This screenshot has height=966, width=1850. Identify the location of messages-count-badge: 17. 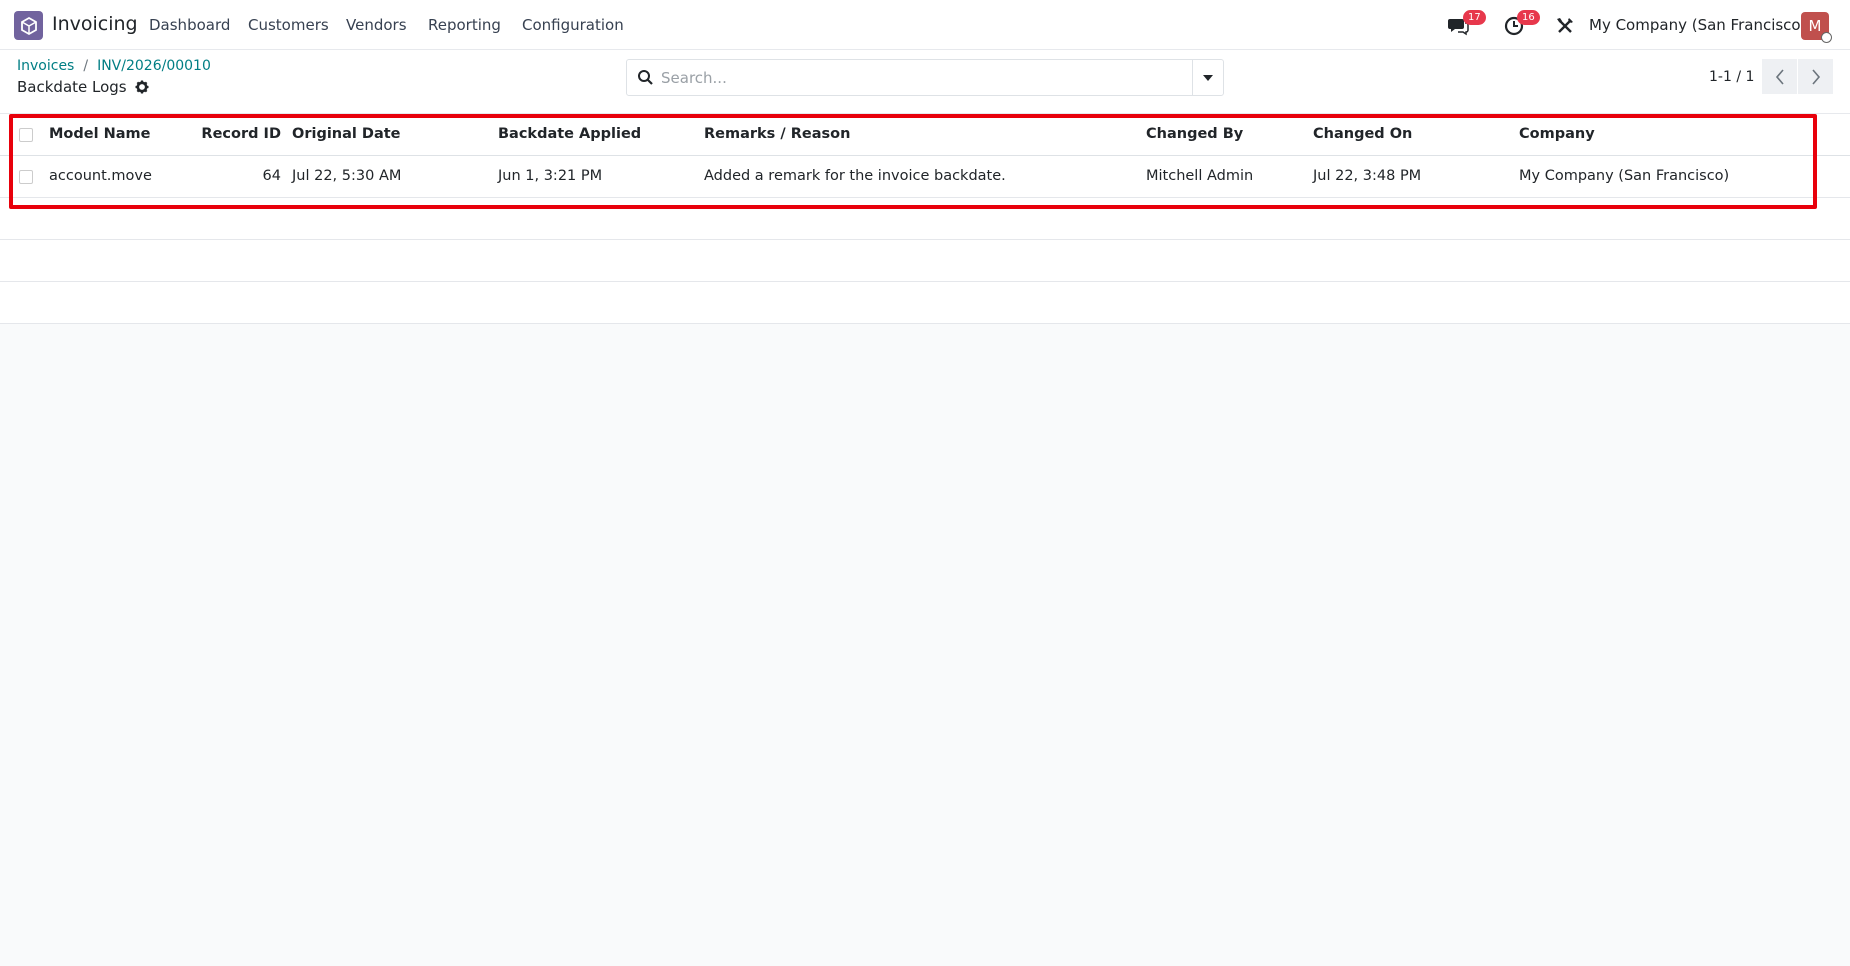
(1474, 17).